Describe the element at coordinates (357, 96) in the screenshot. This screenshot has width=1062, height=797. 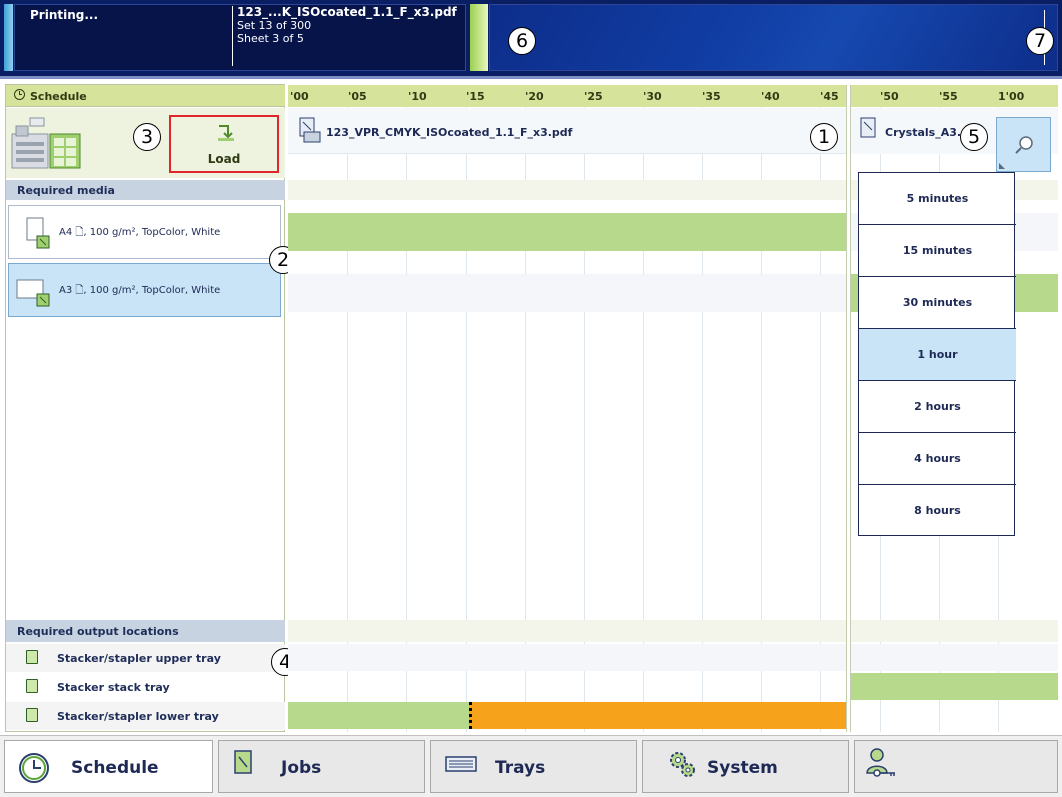
I see `tick-label: '05` at that location.